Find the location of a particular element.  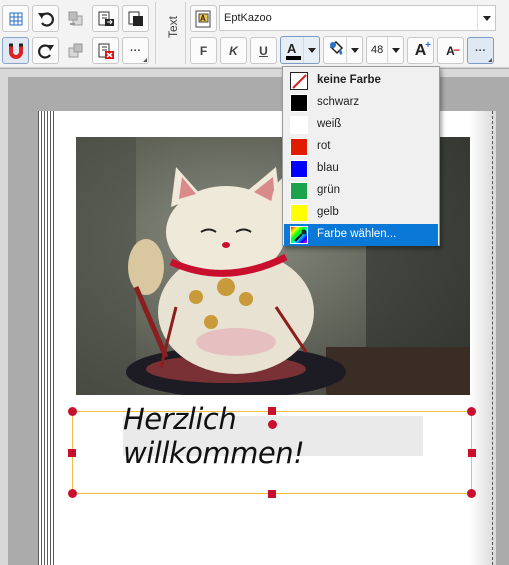

color-option-label: grün is located at coordinates (329, 190).